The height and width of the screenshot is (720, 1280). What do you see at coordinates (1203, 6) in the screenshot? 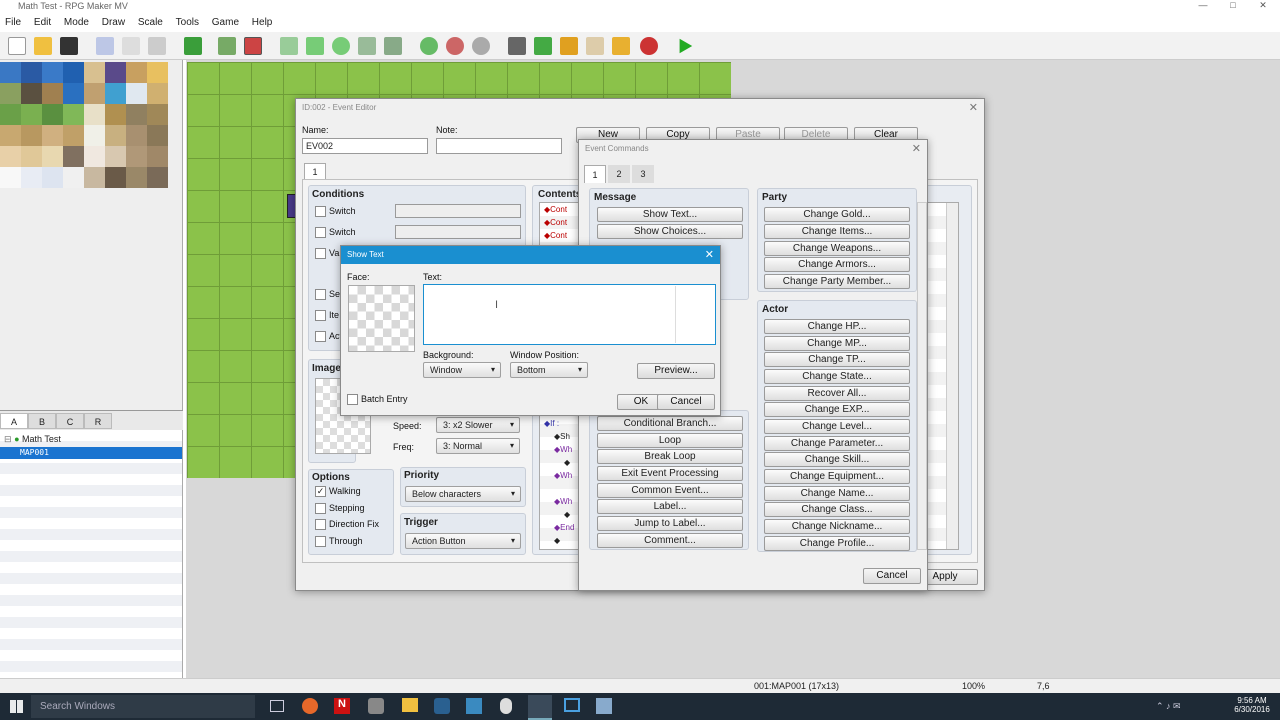
I see `minimize-button: —` at bounding box center [1203, 6].